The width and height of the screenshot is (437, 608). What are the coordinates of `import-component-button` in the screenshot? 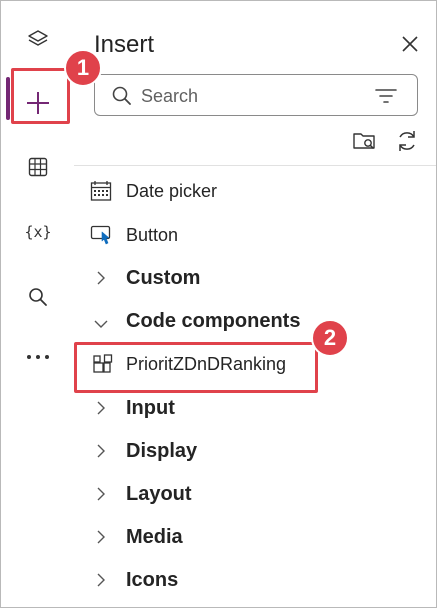 It's located at (365, 143).